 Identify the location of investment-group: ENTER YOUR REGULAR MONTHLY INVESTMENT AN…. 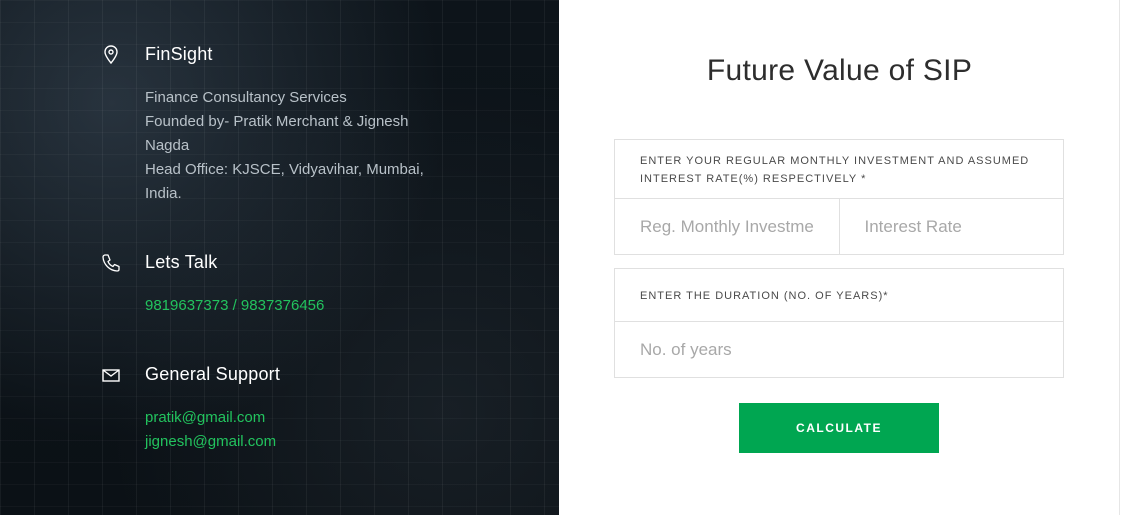
(839, 197).